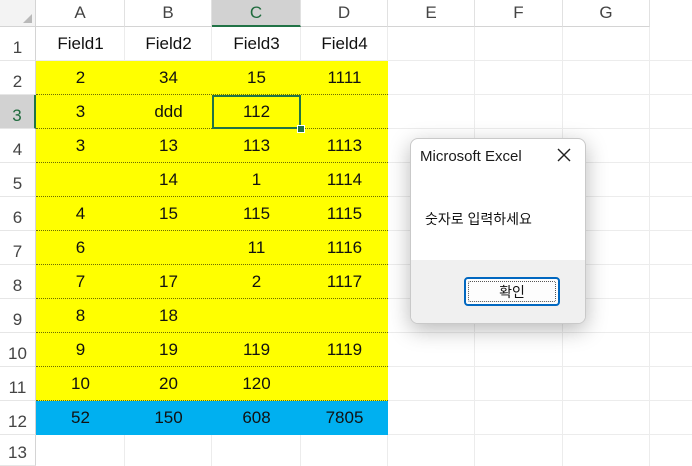 Image resolution: width=692 pixels, height=466 pixels. Describe the element at coordinates (168, 78) in the screenshot. I see `cell-b2: 34` at that location.